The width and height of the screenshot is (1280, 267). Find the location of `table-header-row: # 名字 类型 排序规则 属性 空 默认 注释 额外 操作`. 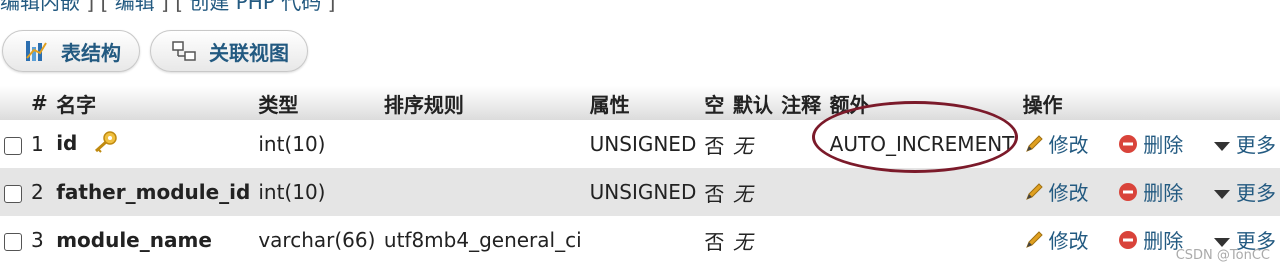

table-header-row: # 名字 类型 排序规则 属性 空 默认 注释 额外 操作 is located at coordinates (640, 103).